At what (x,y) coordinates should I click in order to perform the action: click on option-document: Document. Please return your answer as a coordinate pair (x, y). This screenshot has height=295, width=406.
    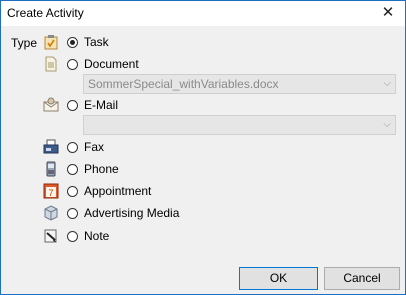
    Looking at the image, I should click on (90, 64).